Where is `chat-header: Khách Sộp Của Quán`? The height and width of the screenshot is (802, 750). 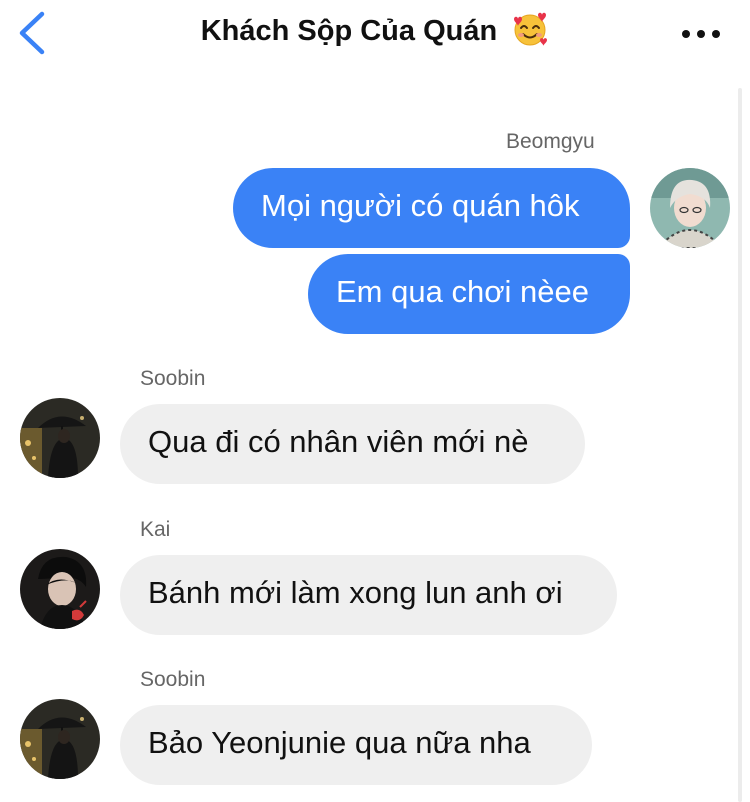 chat-header: Khách Sộp Của Quán is located at coordinates (375, 38).